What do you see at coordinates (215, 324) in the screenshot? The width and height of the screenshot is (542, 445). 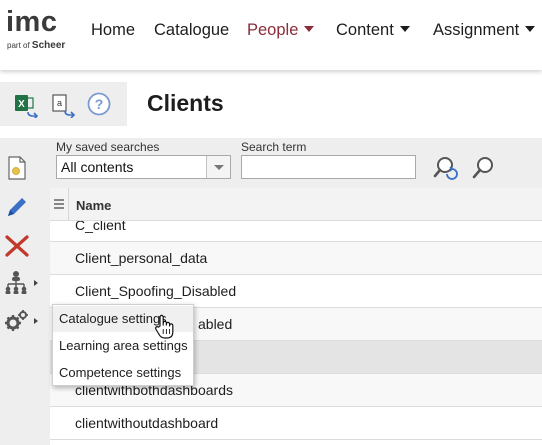 I see `row-name: abled` at bounding box center [215, 324].